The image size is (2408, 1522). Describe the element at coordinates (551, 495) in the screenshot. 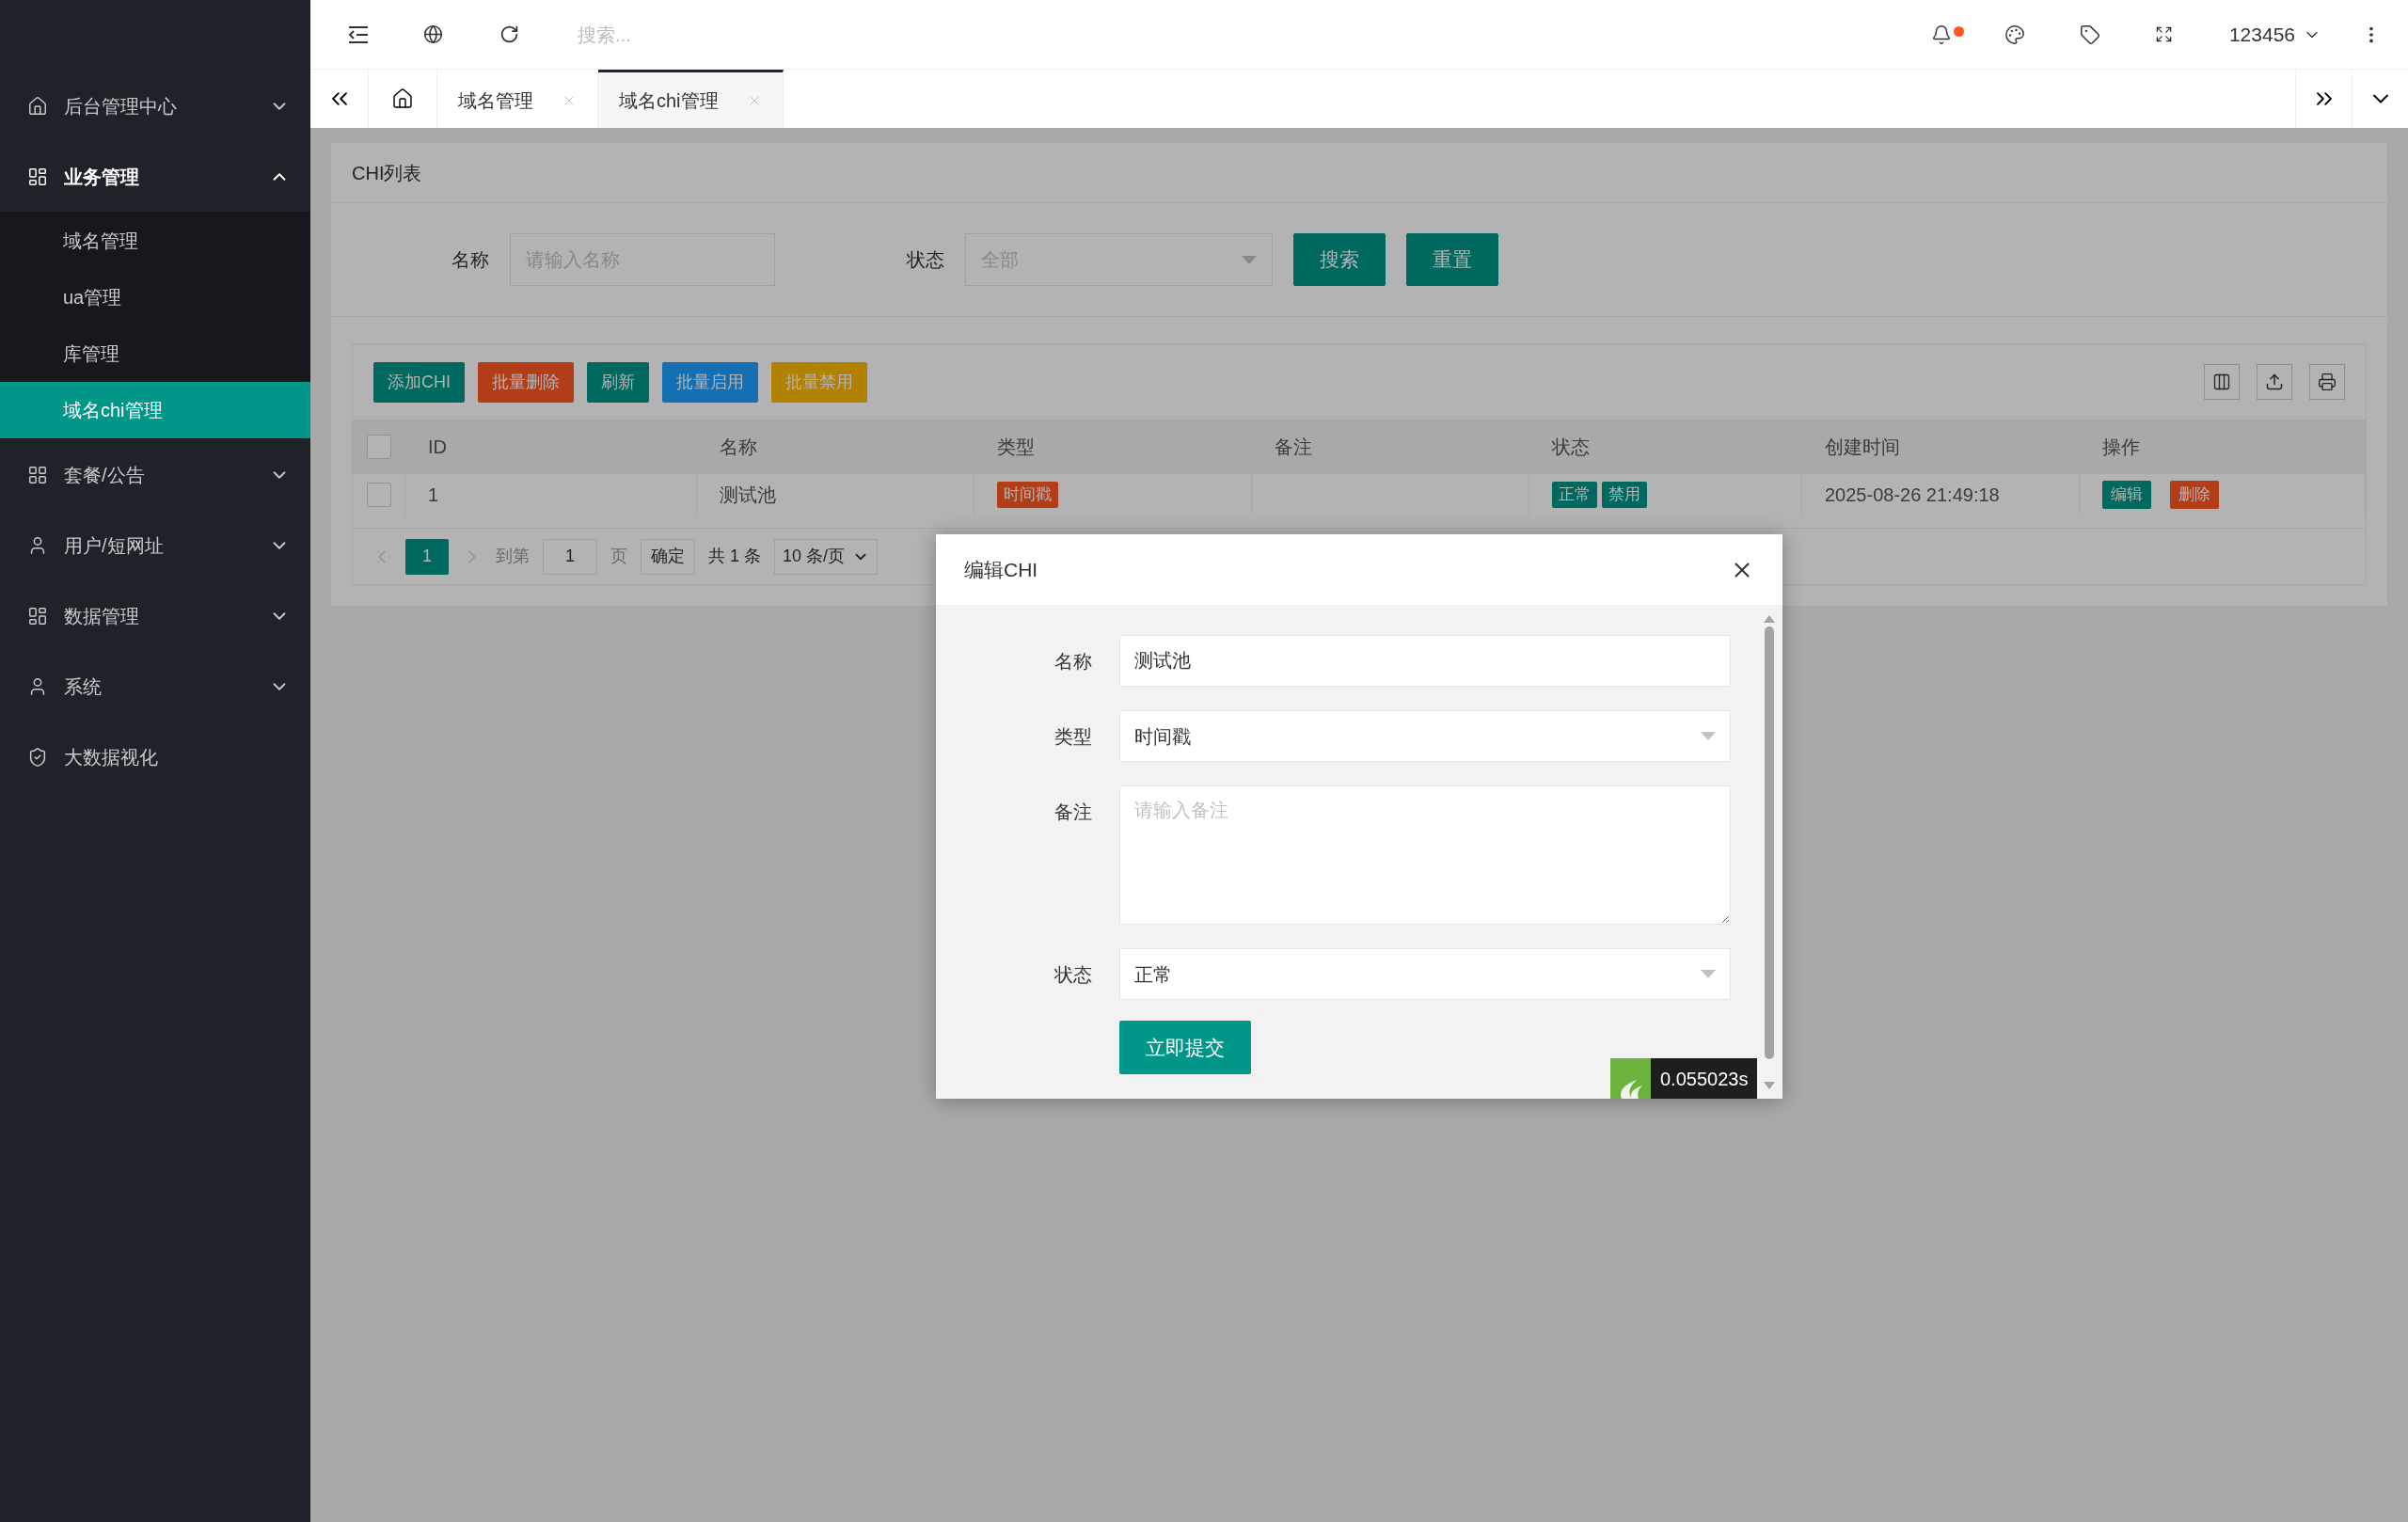

I see `table-cell: 1` at that location.